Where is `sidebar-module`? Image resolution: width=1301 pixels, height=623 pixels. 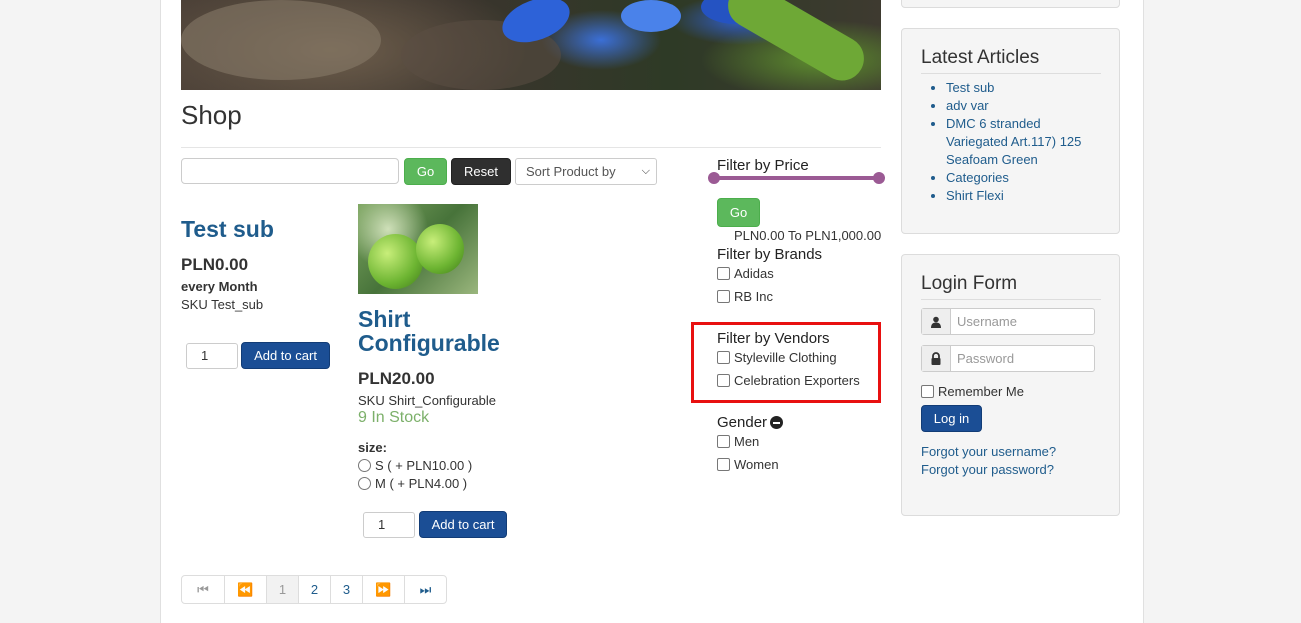 sidebar-module is located at coordinates (1010, 4).